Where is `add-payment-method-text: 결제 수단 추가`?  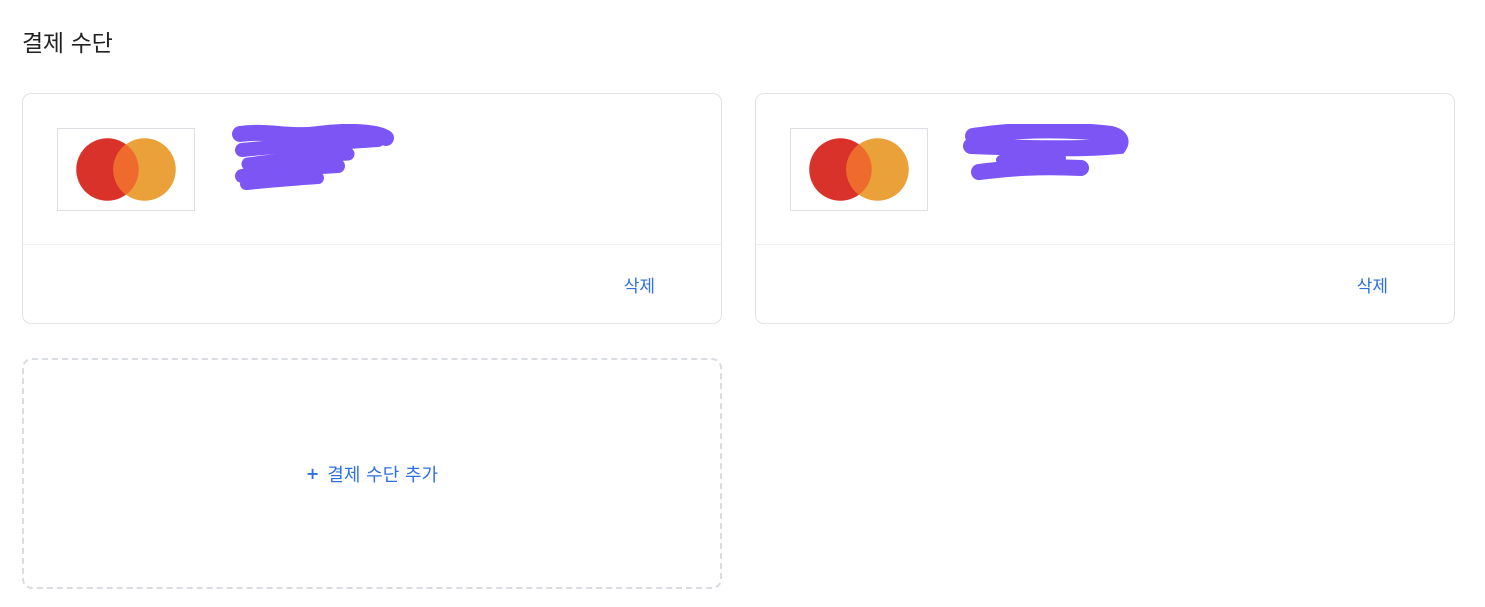 add-payment-method-text: 결제 수단 추가 is located at coordinates (383, 475).